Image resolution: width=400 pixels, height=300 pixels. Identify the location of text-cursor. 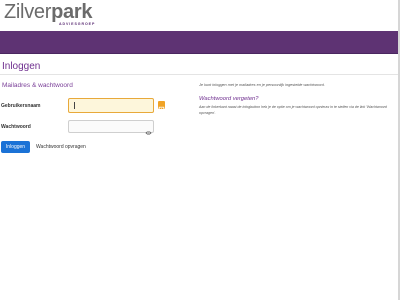
(74, 105).